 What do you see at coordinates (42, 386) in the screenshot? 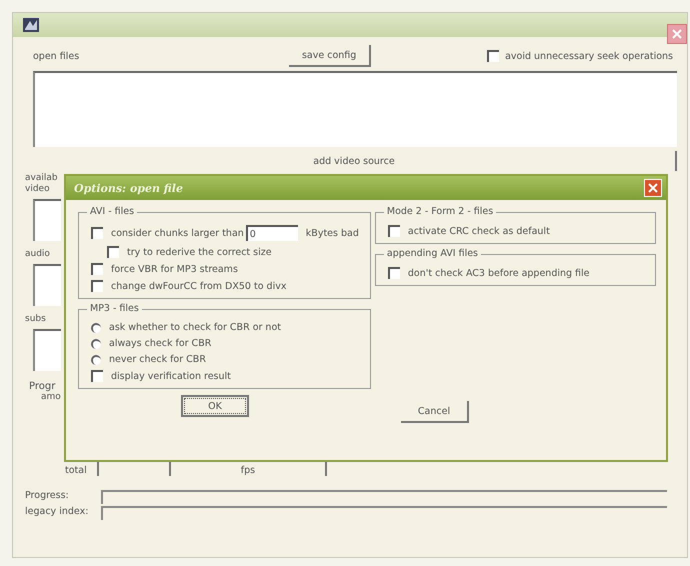
I see `group-title: Progr` at bounding box center [42, 386].